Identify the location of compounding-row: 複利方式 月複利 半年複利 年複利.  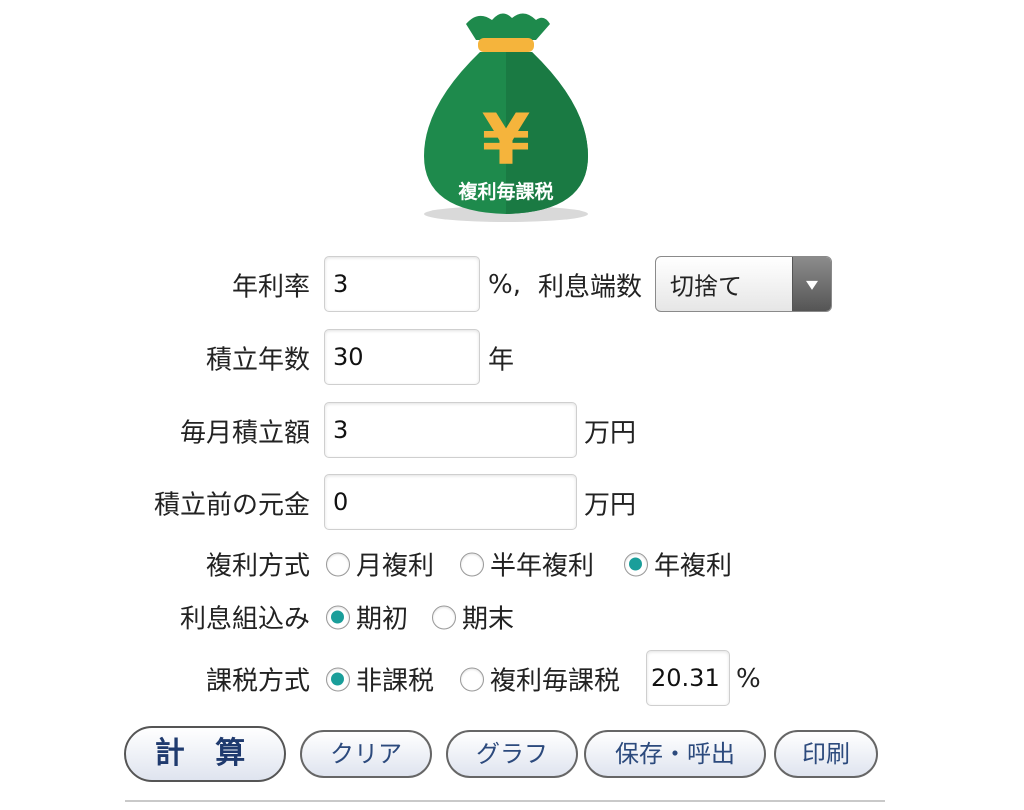
(512, 564).